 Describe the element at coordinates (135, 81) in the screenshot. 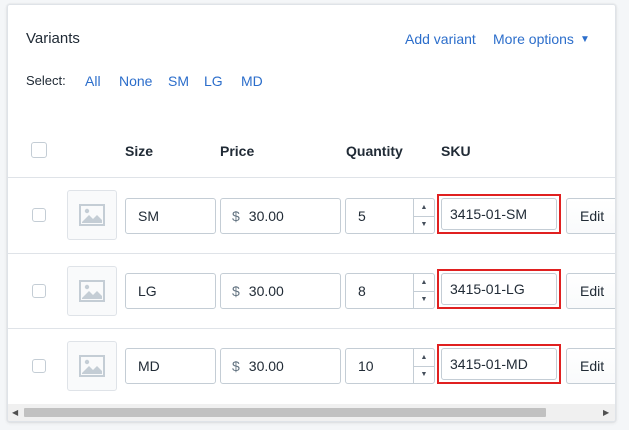

I see `select-none-link: None` at that location.